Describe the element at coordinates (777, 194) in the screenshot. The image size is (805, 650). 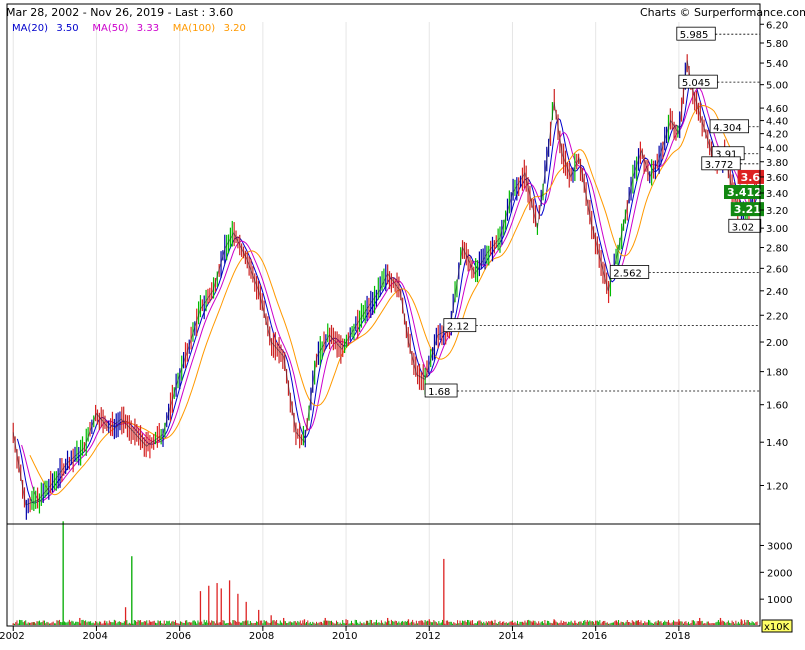
I see `y-tick-label: 3.40` at that location.